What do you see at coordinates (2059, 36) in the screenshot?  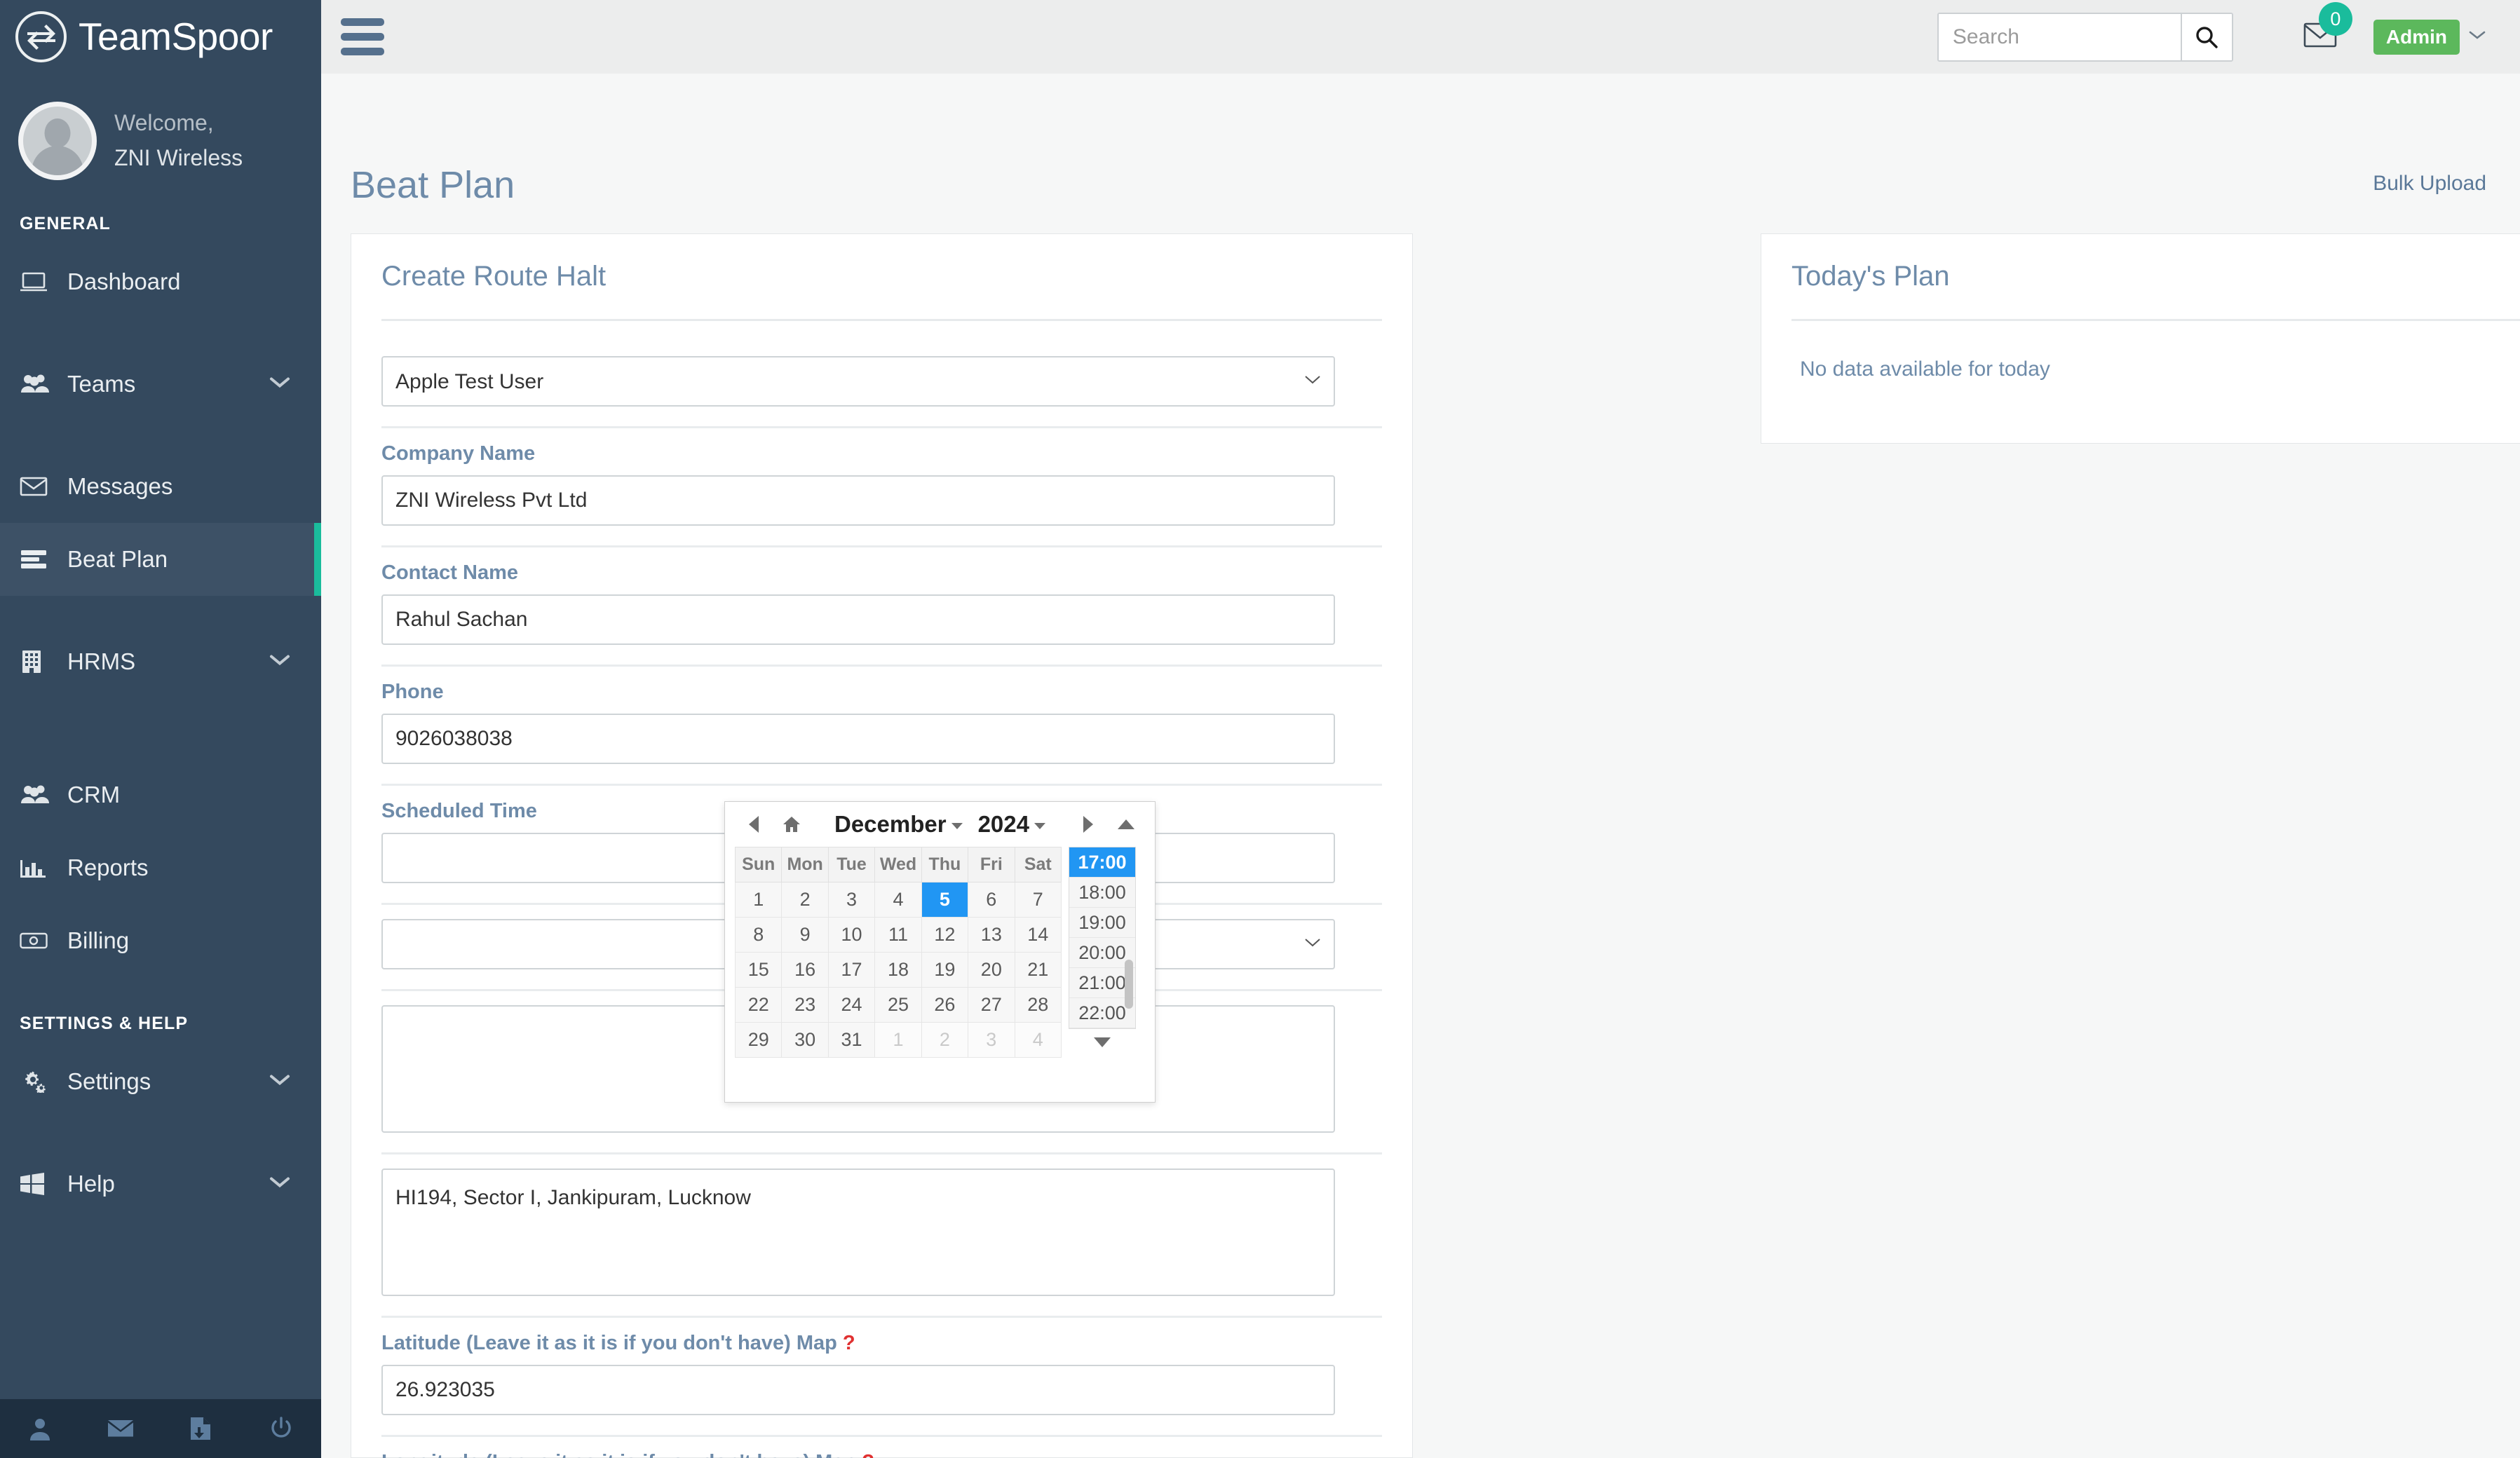 I see `search-input` at bounding box center [2059, 36].